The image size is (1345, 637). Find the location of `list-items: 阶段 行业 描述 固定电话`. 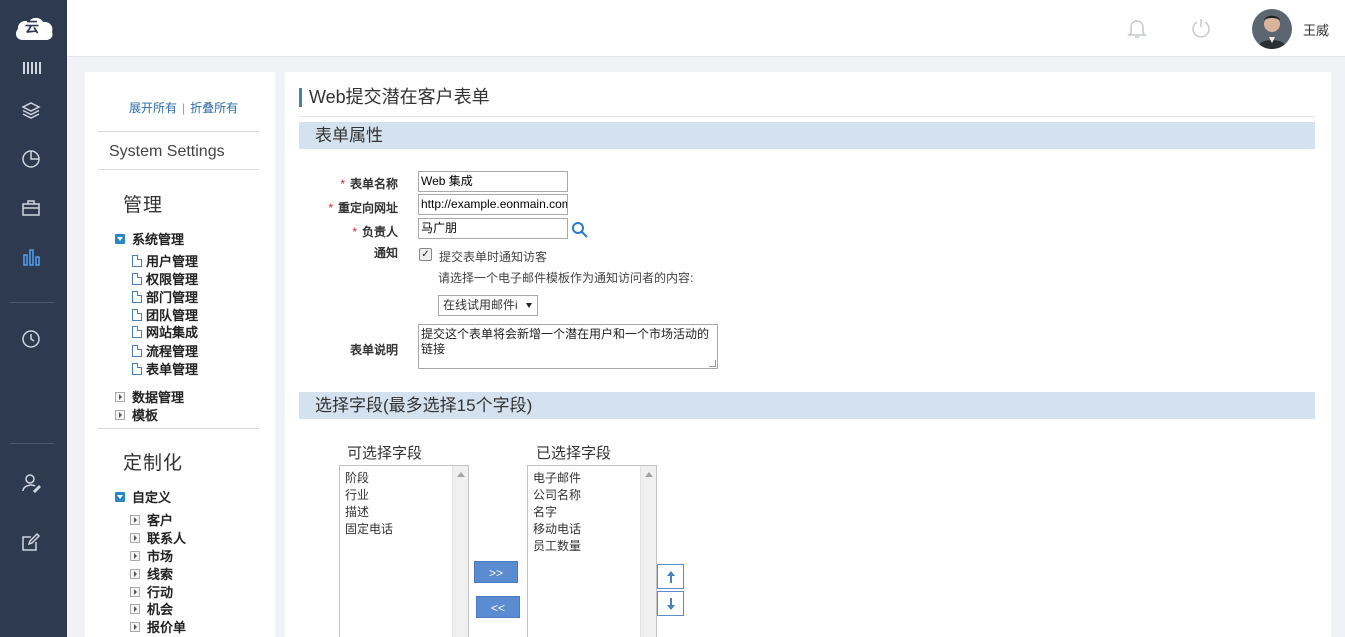

list-items: 阶段 行业 描述 固定电话 is located at coordinates (369, 504).